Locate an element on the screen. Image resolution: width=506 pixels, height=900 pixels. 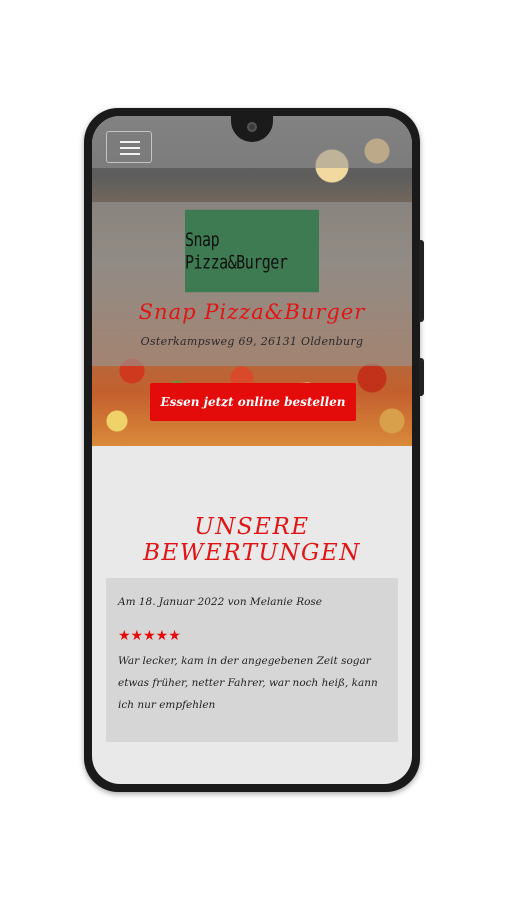
restaurant-address: Osterkampsweg 69, 26131 Oldenburg is located at coordinates (252, 341).